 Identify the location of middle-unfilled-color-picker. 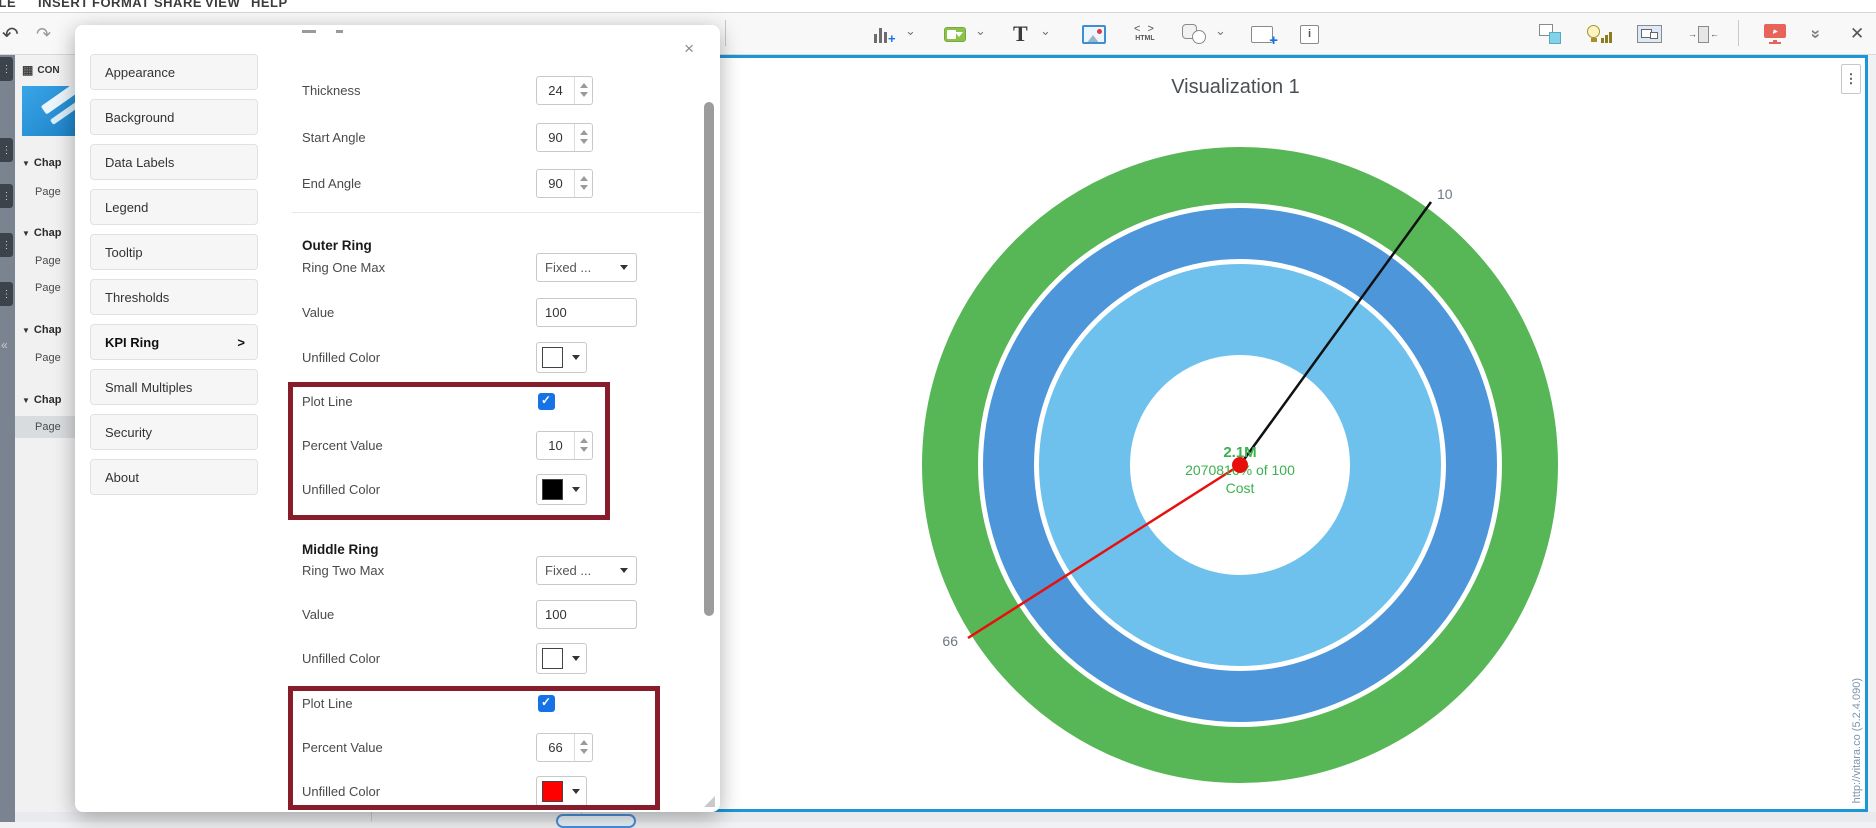
(561, 658).